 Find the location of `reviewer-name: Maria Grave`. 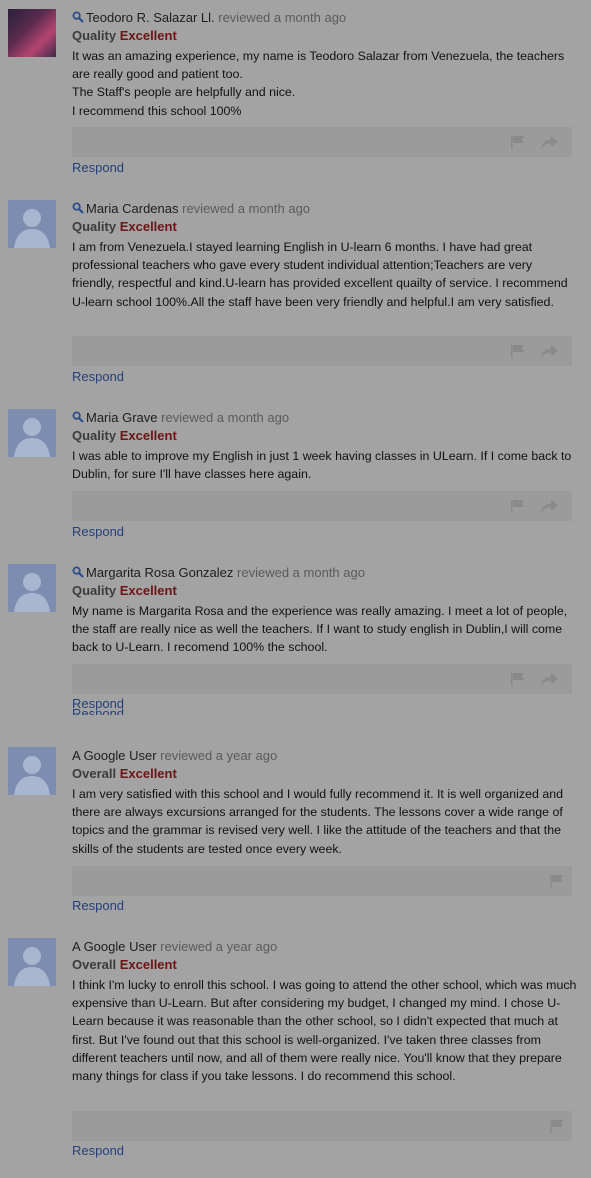

reviewer-name: Maria Grave is located at coordinates (122, 417).